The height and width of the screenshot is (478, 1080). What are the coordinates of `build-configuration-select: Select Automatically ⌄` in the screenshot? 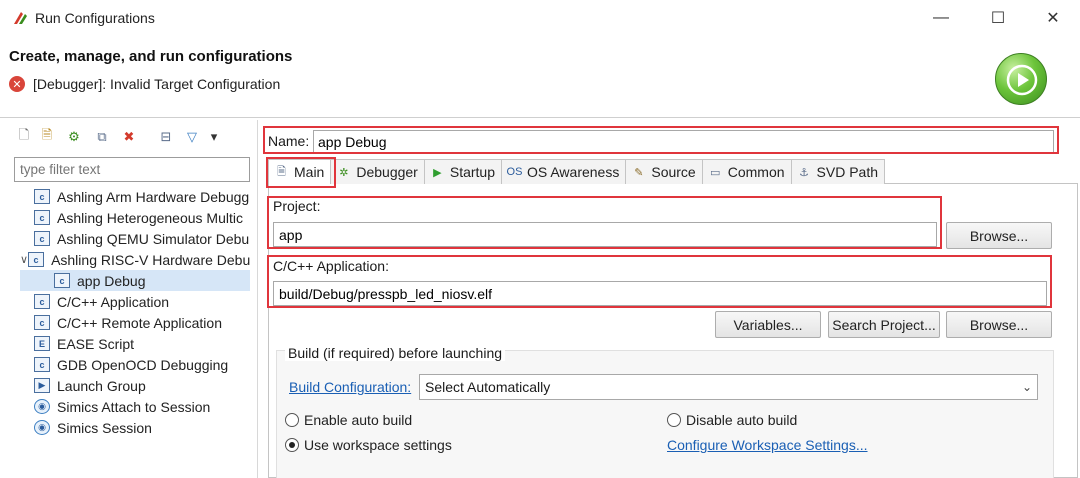 It's located at (728, 387).